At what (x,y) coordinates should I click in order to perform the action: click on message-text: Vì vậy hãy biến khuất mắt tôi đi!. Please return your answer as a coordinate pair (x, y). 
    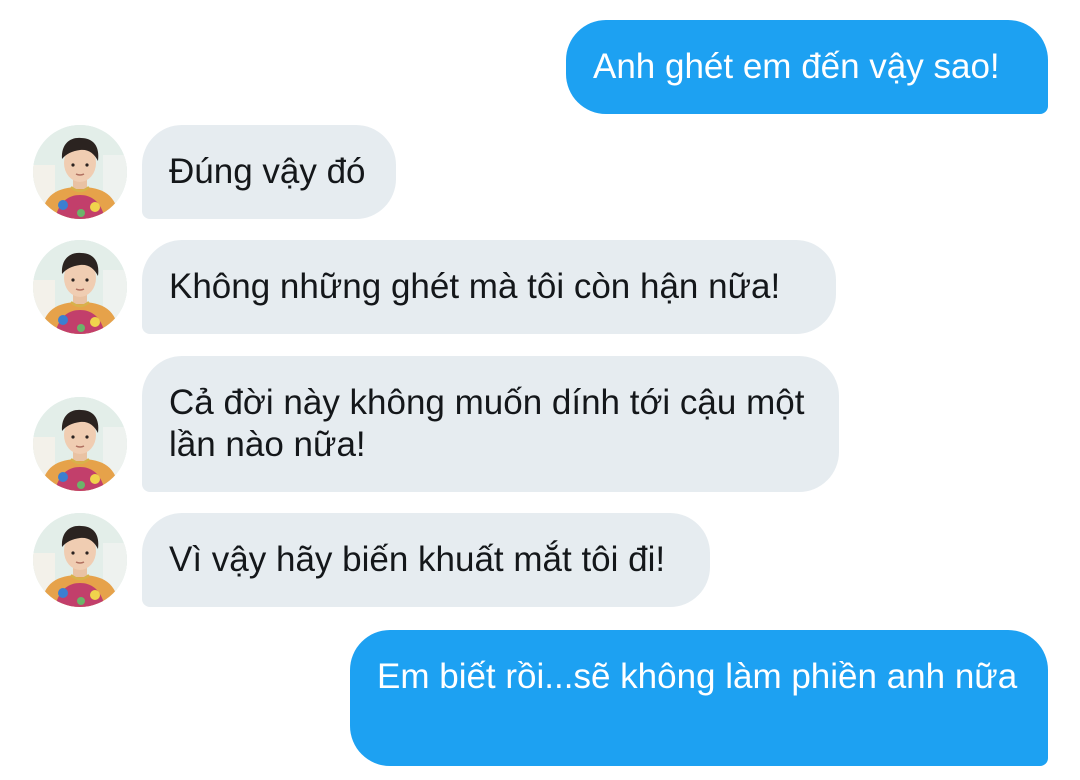
    Looking at the image, I should click on (417, 559).